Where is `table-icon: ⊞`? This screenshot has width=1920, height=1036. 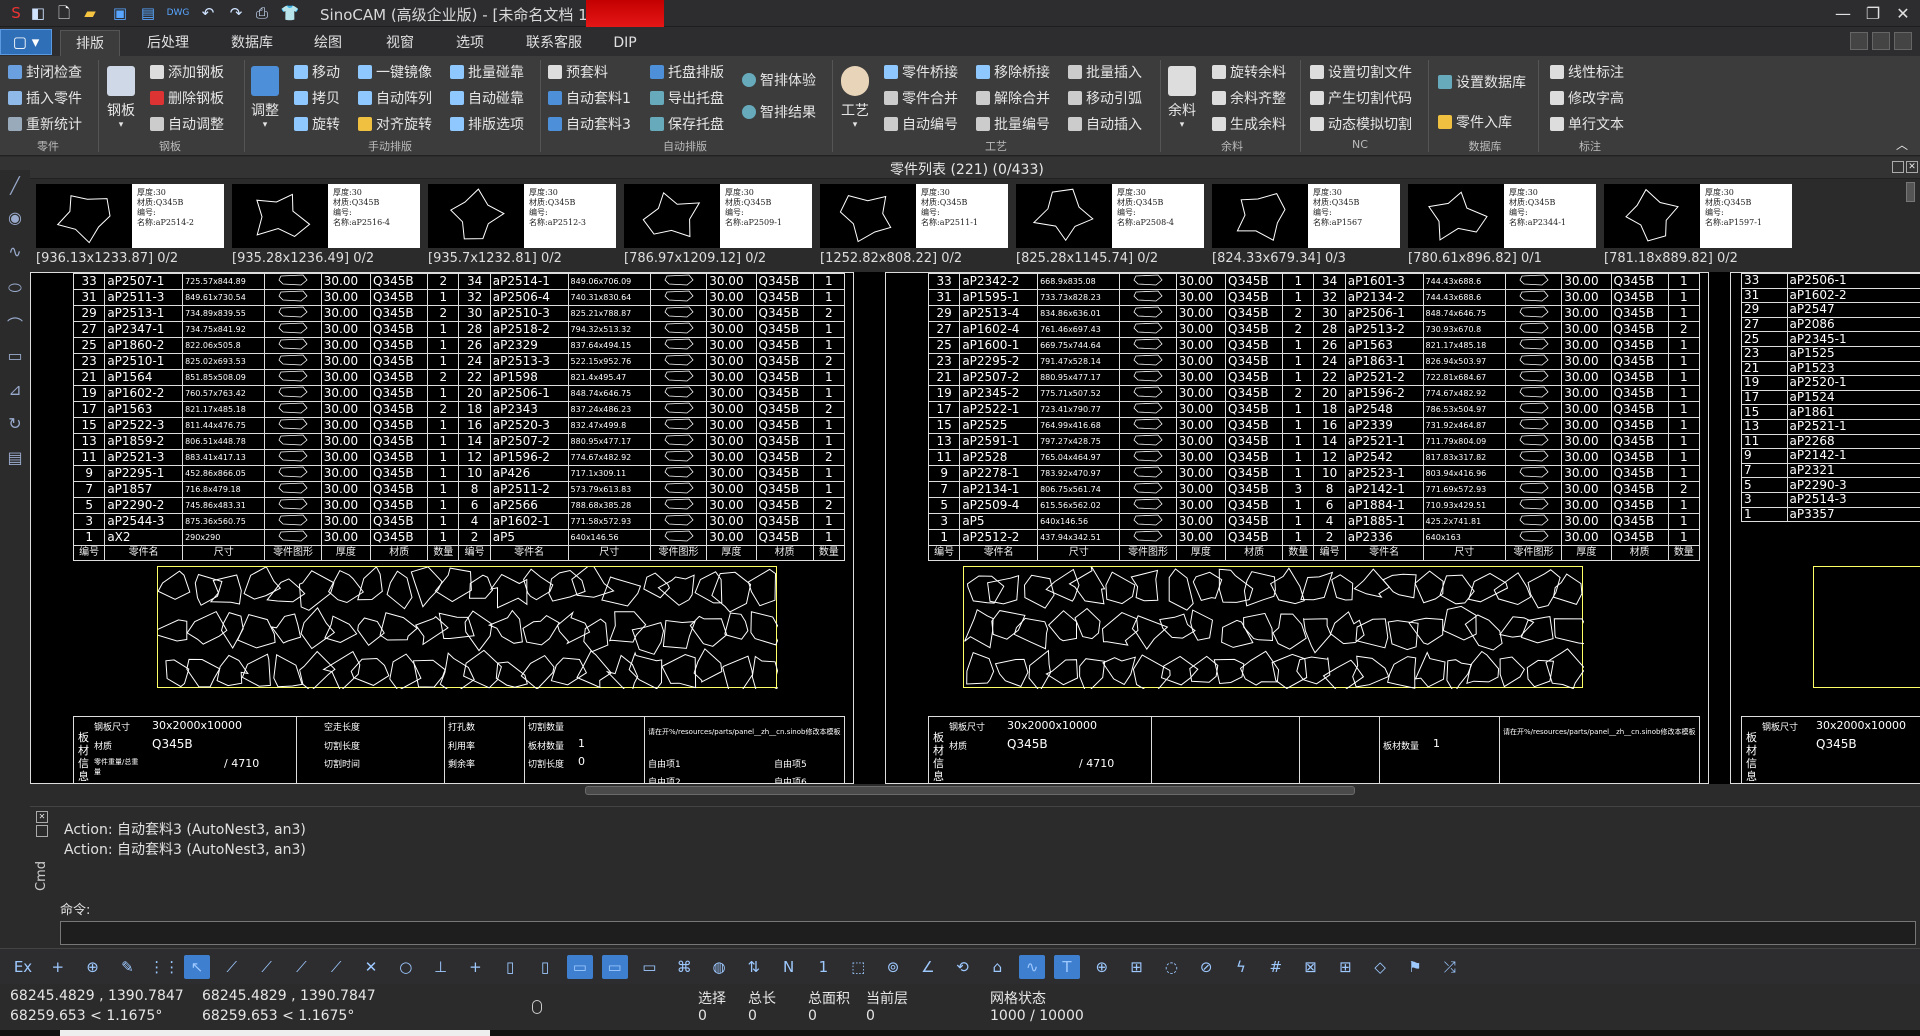
table-icon: ⊞ is located at coordinates (1137, 967).